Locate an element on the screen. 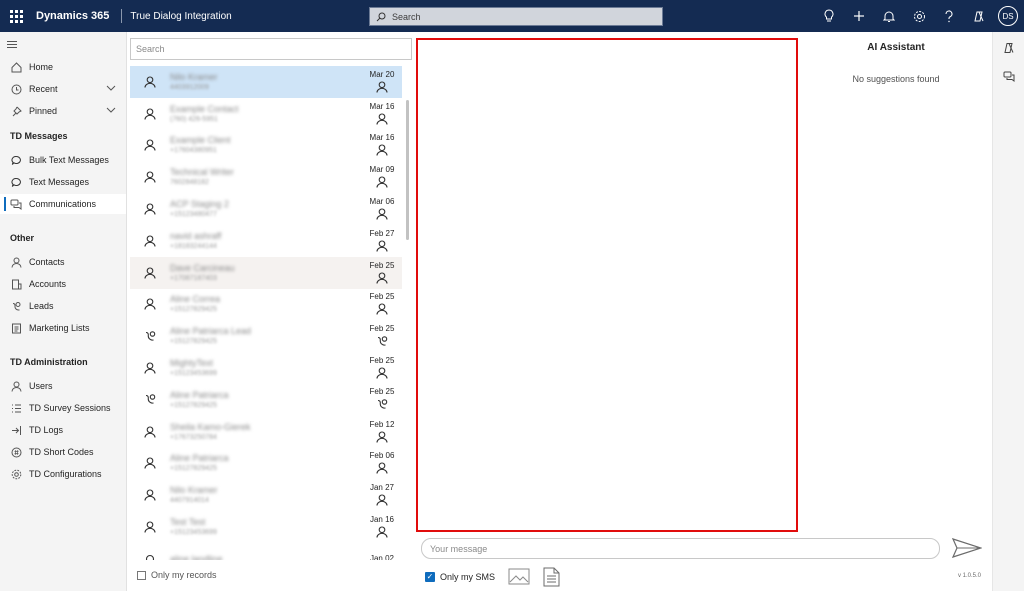 This screenshot has height=591, width=1024. nav-item-contacts: Contacts is located at coordinates (63, 262).